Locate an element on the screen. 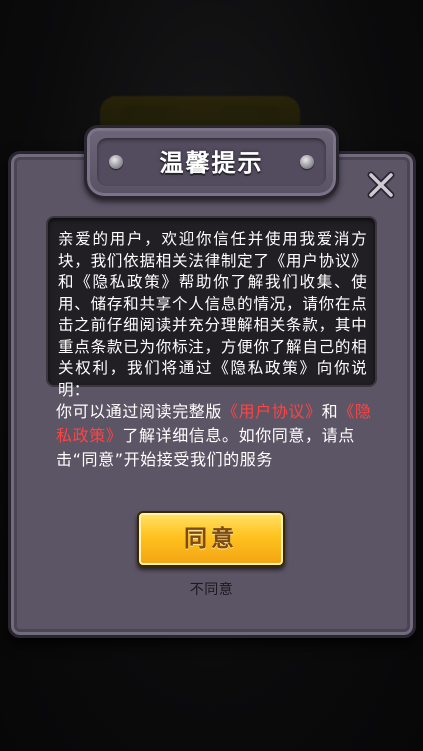 The height and width of the screenshot is (751, 423). agree-button: 同意 is located at coordinates (211, 539).